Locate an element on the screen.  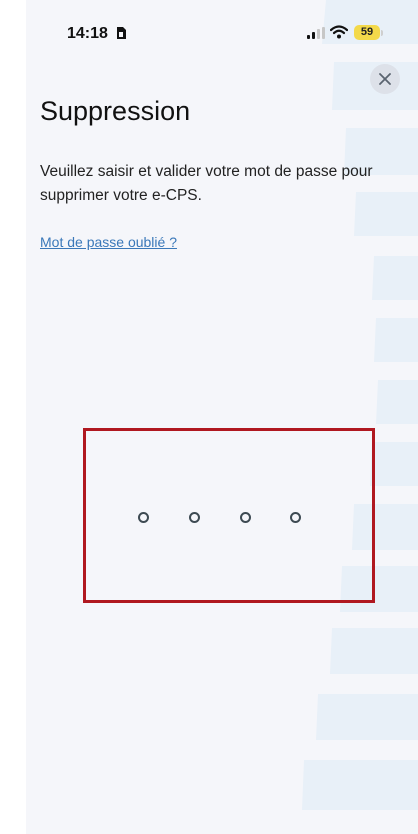
close-icon is located at coordinates (385, 79).